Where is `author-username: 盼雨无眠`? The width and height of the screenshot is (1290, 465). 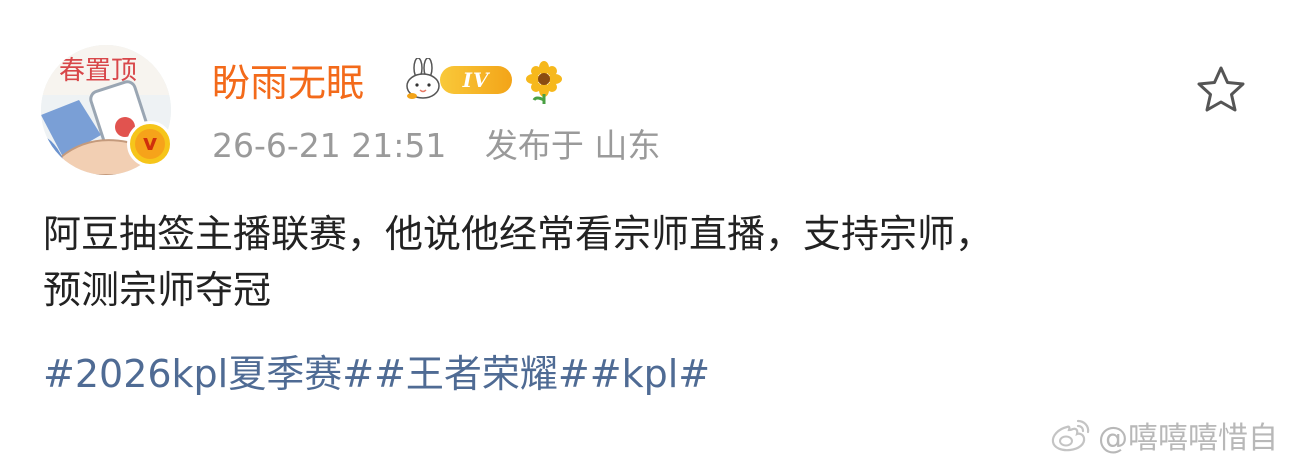 author-username: 盼雨无眠 is located at coordinates (288, 83).